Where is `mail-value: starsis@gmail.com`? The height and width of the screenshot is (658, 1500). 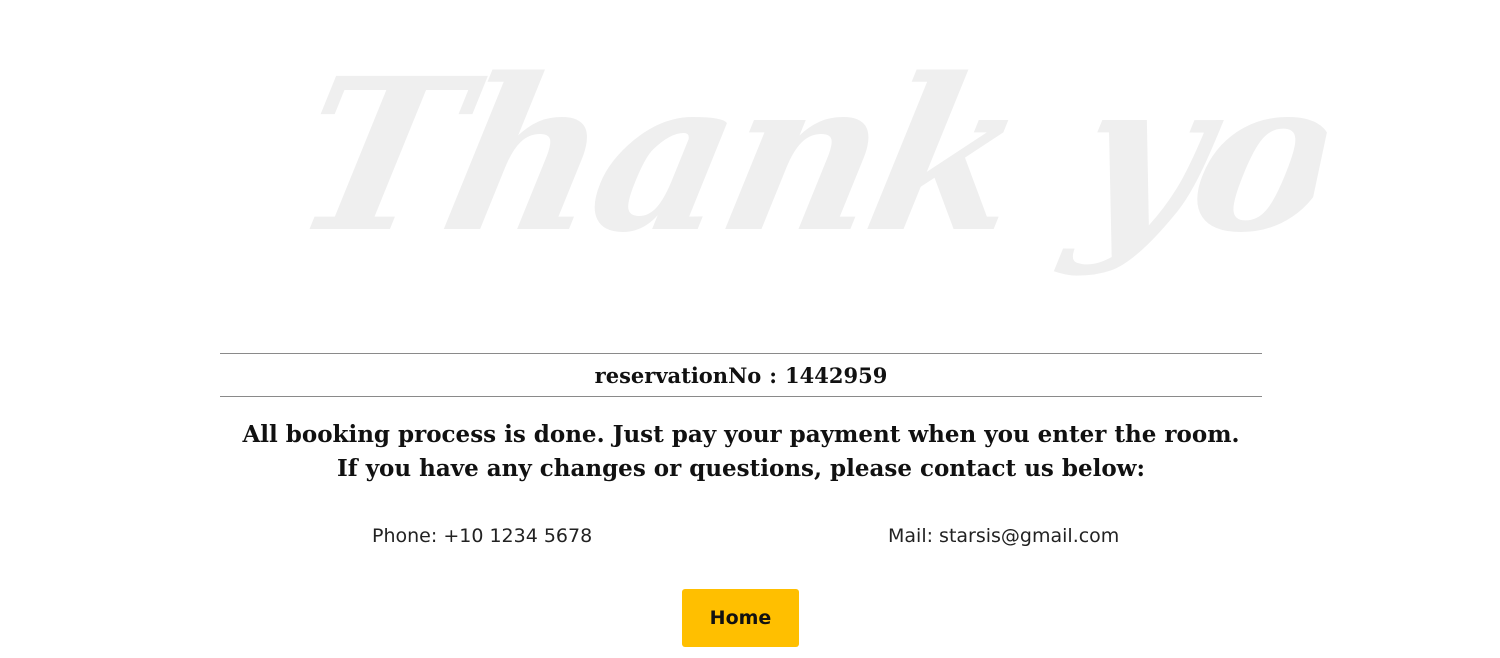
mail-value: starsis@gmail.com is located at coordinates (1029, 536).